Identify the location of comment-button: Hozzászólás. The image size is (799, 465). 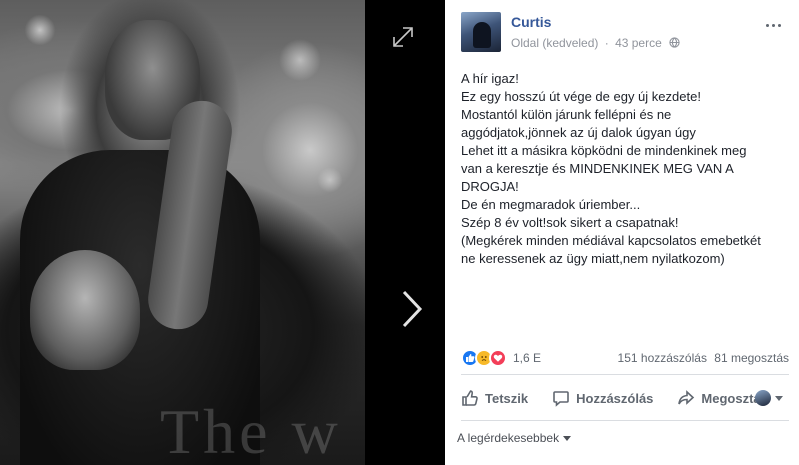
(602, 398).